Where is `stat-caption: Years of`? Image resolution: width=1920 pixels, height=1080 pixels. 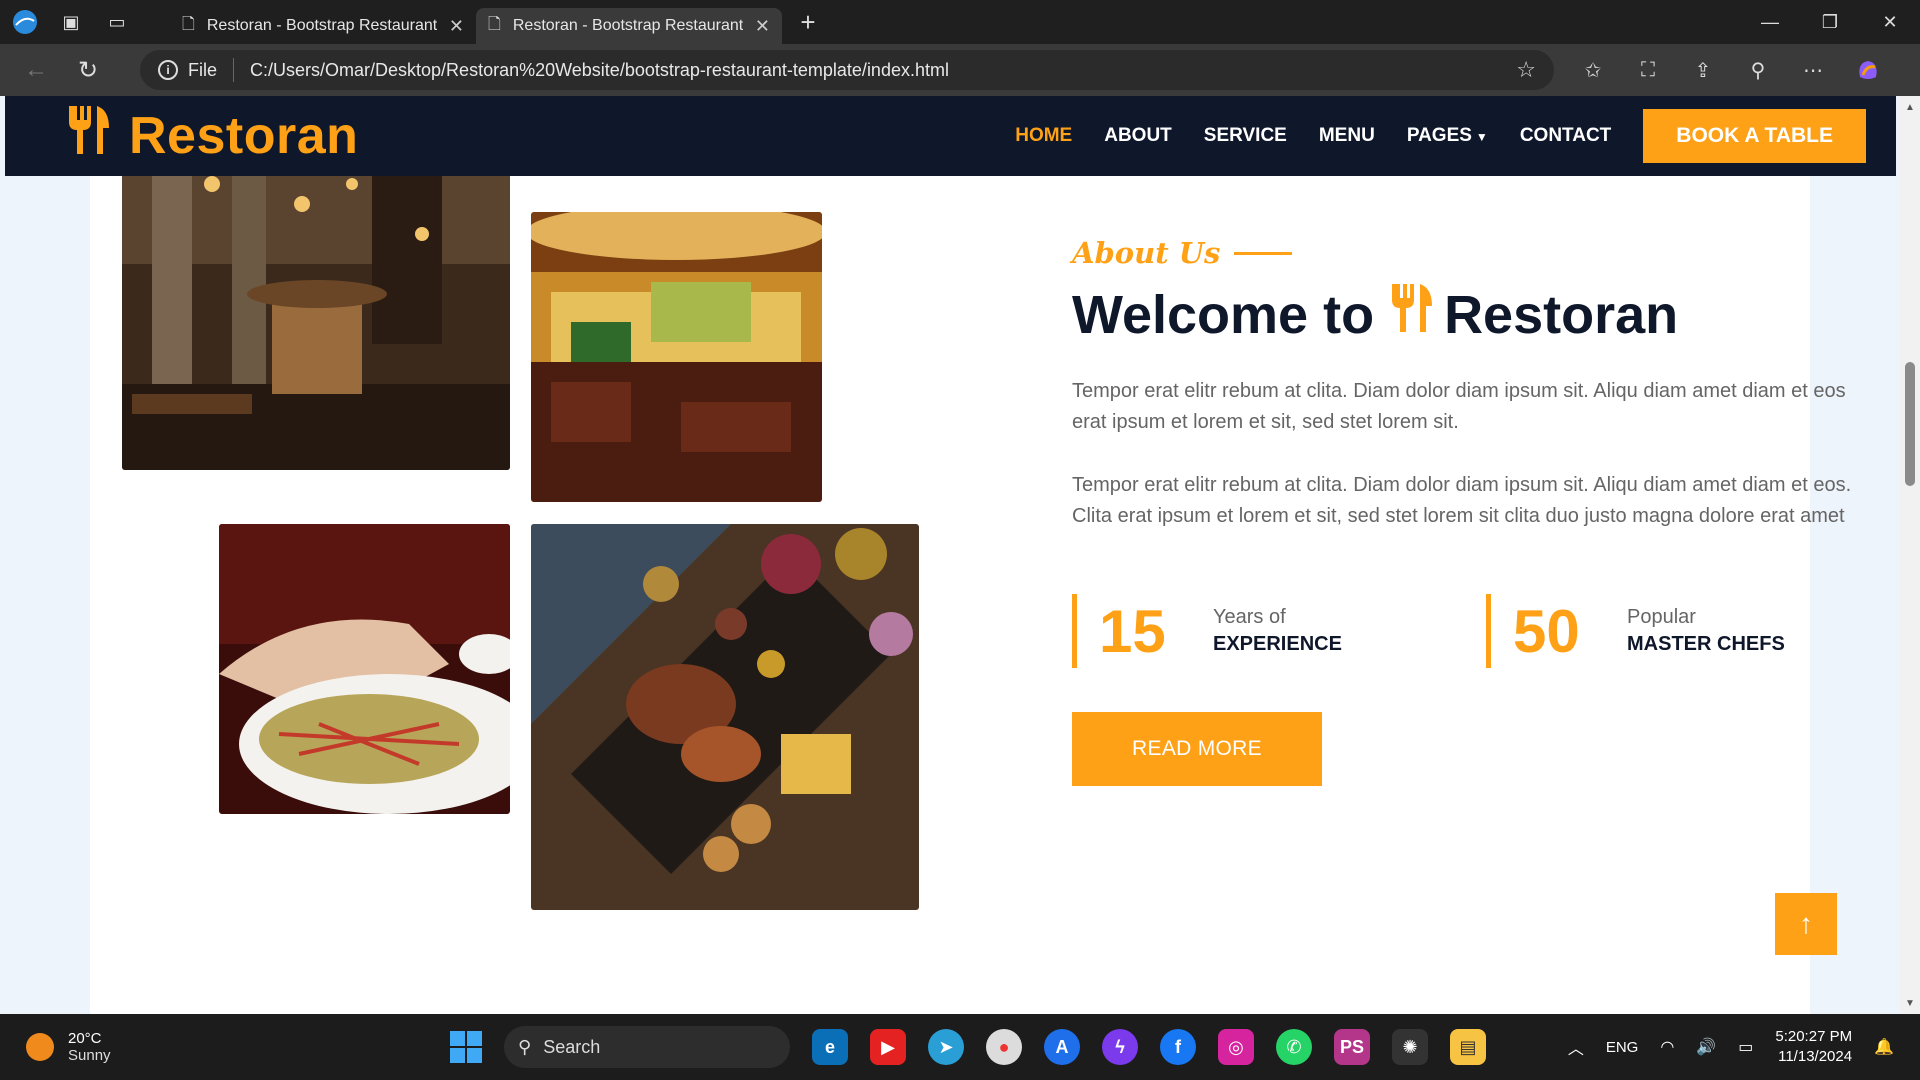 stat-caption: Years of is located at coordinates (1249, 617).